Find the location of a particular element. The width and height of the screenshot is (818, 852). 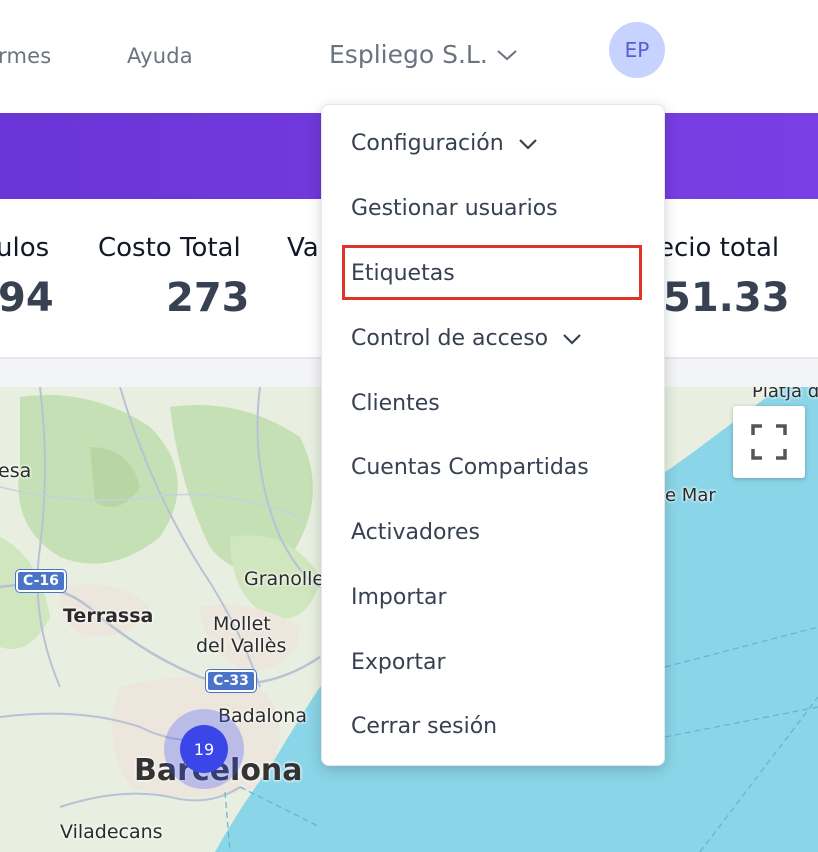

map-label-terrassa: Terrassa is located at coordinates (108, 616).